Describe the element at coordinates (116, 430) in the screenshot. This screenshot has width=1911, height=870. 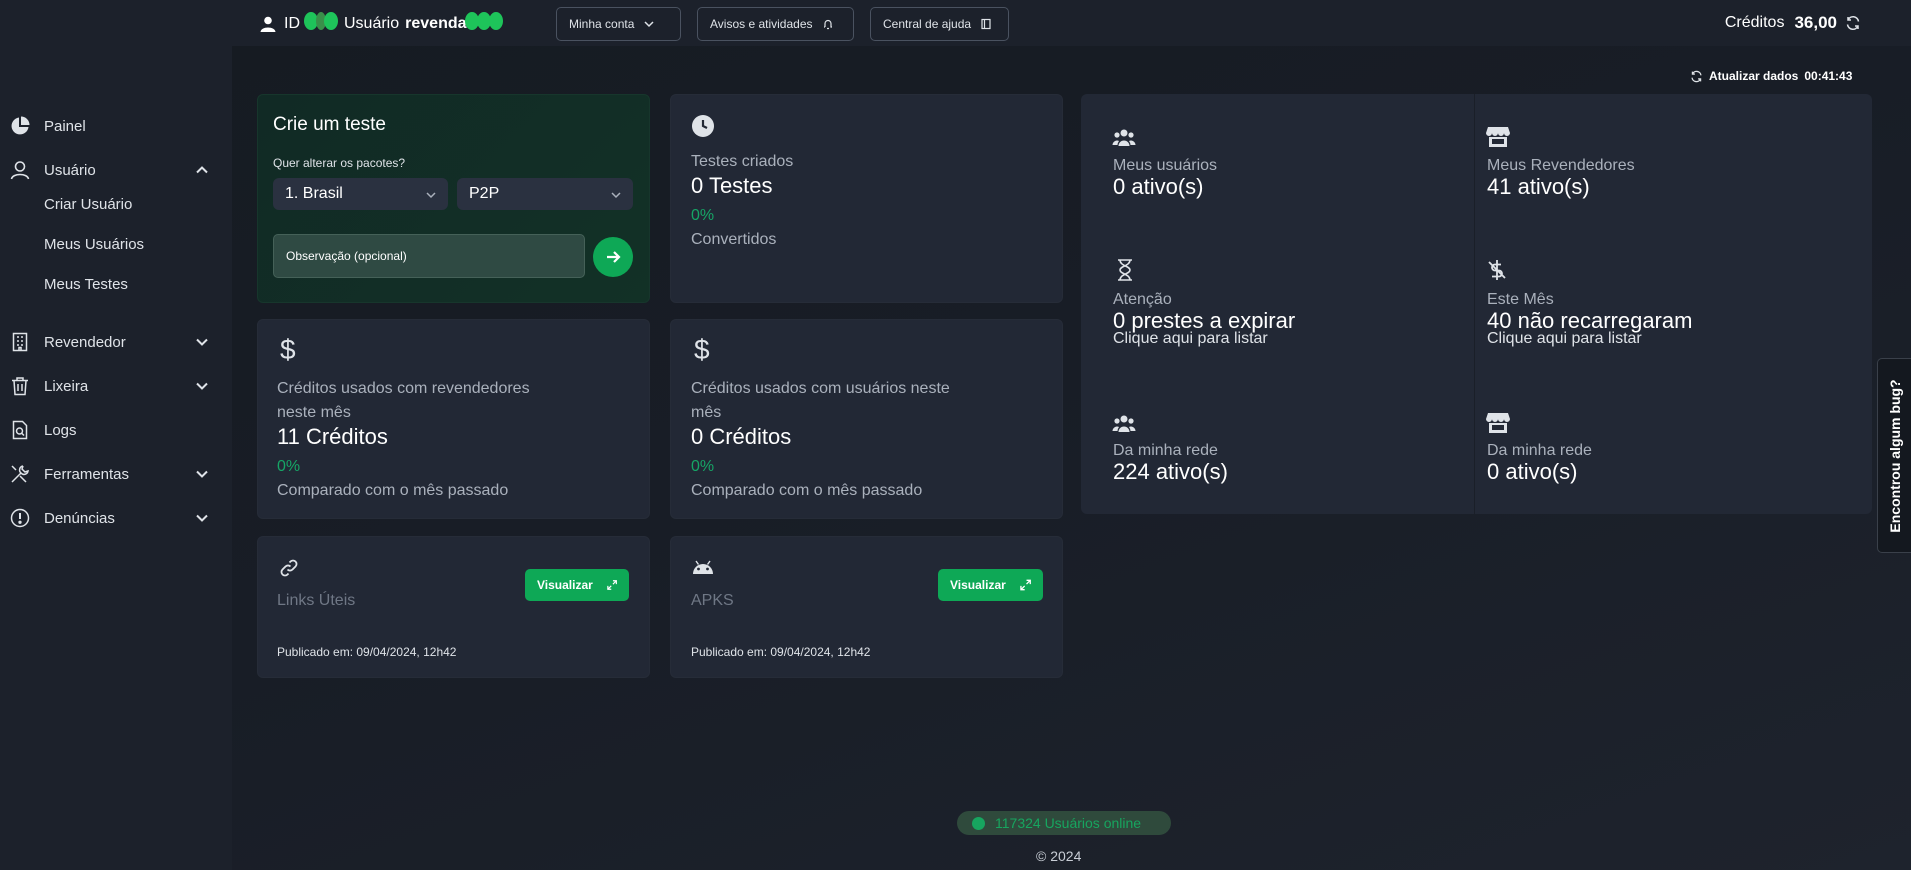
I see `sidebar-item-logs: Logs` at that location.